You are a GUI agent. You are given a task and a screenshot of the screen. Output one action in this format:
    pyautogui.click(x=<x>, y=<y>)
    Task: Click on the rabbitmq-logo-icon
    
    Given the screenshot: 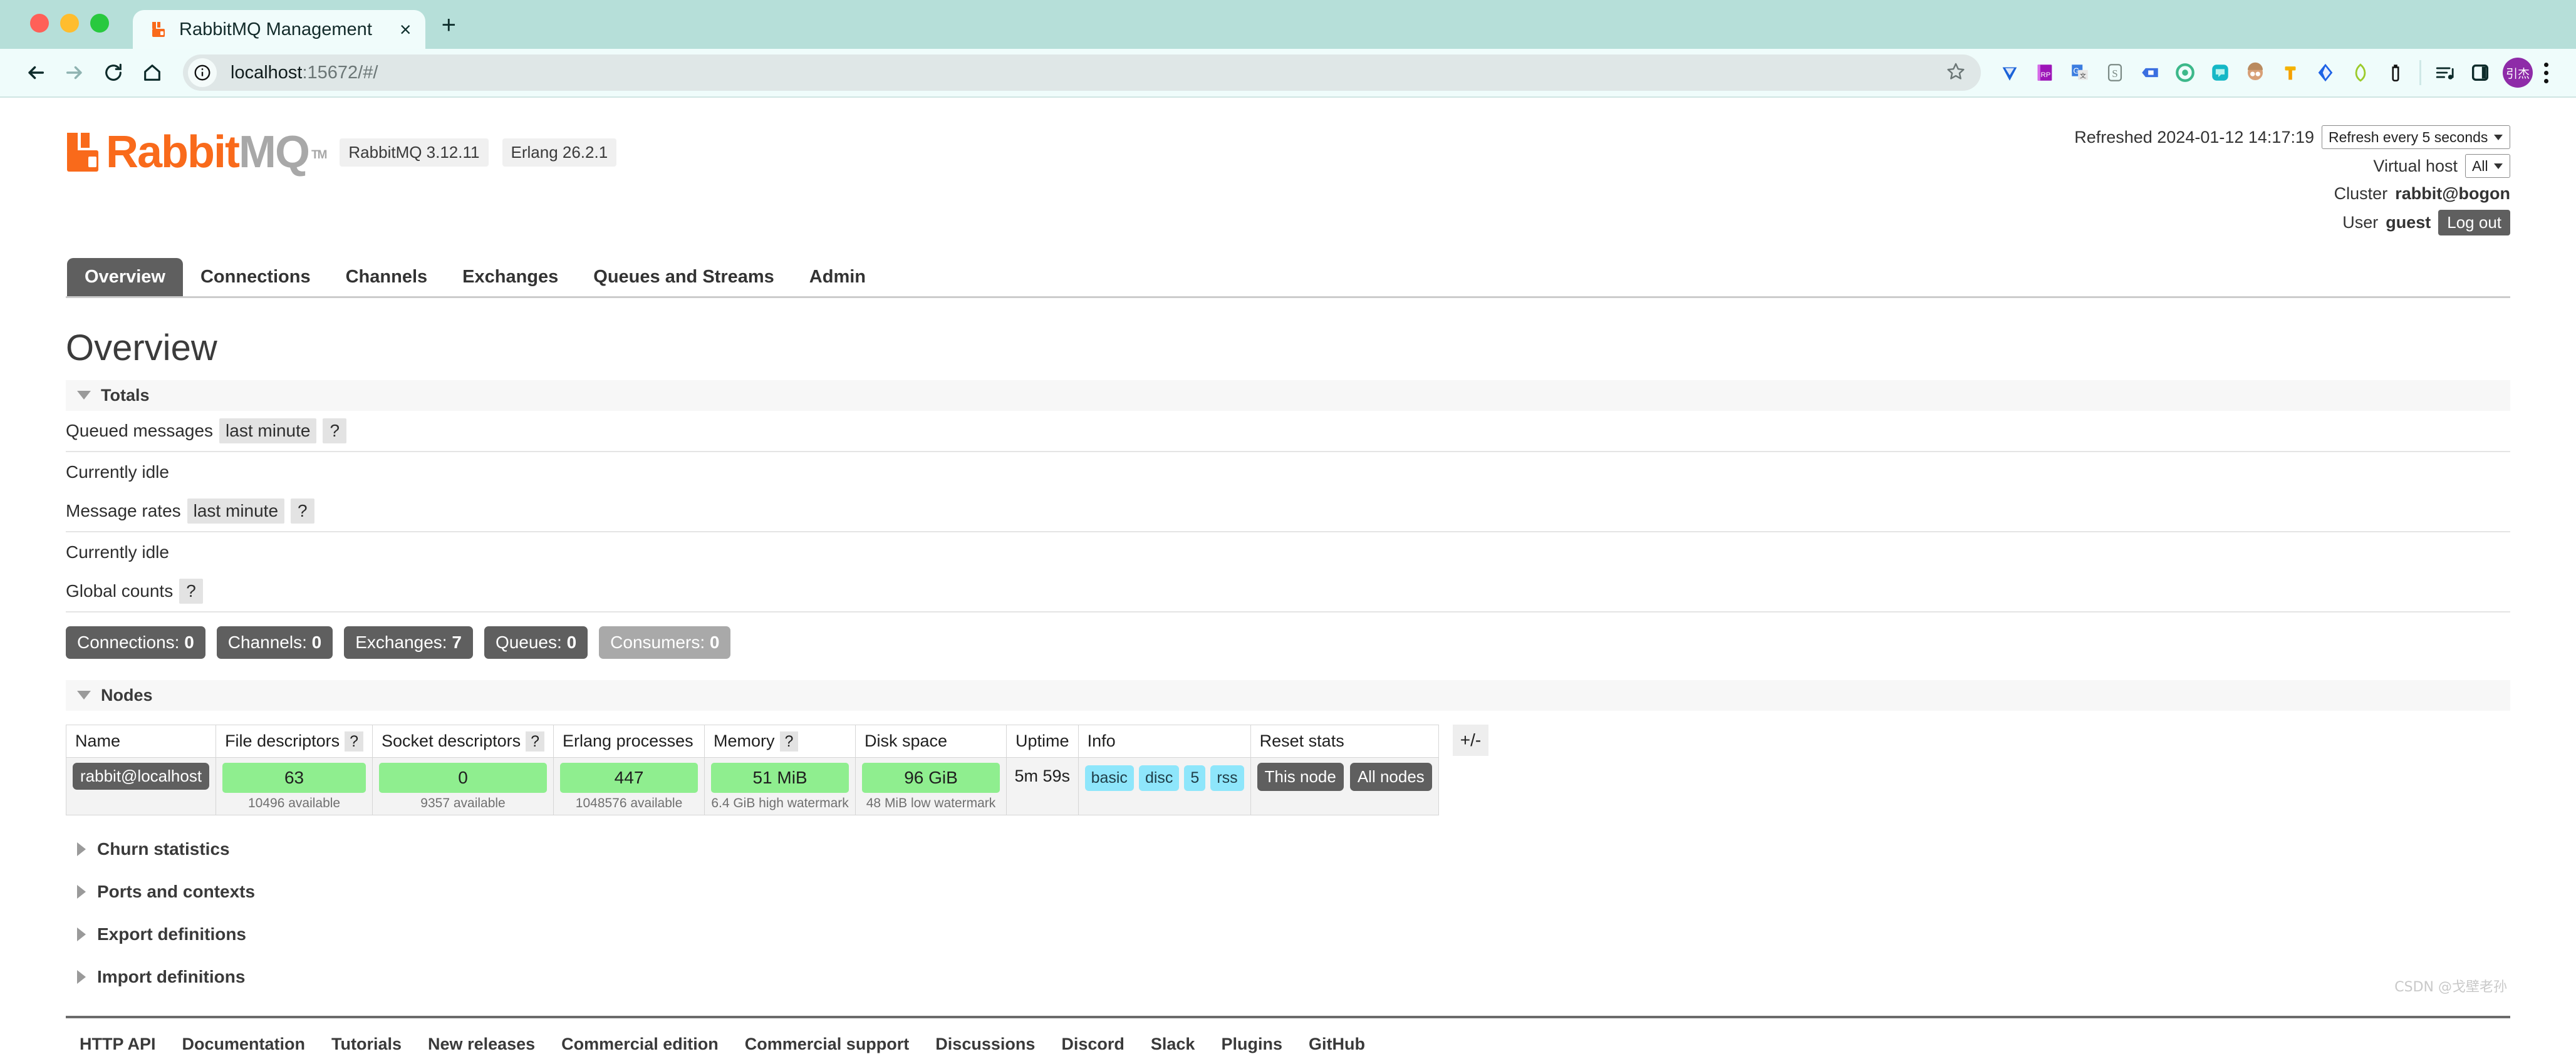 What is the action you would take?
    pyautogui.click(x=86, y=152)
    